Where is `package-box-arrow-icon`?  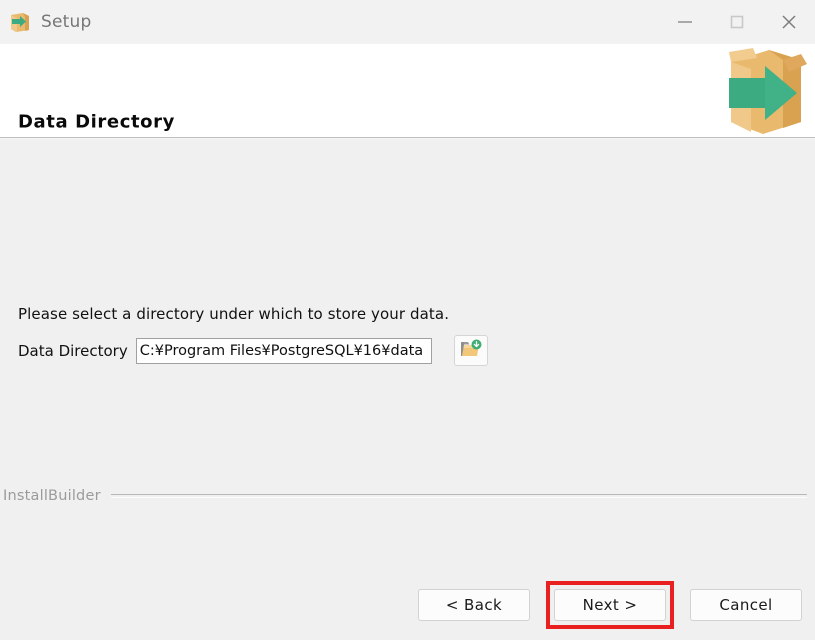 package-box-arrow-icon is located at coordinates (765, 92).